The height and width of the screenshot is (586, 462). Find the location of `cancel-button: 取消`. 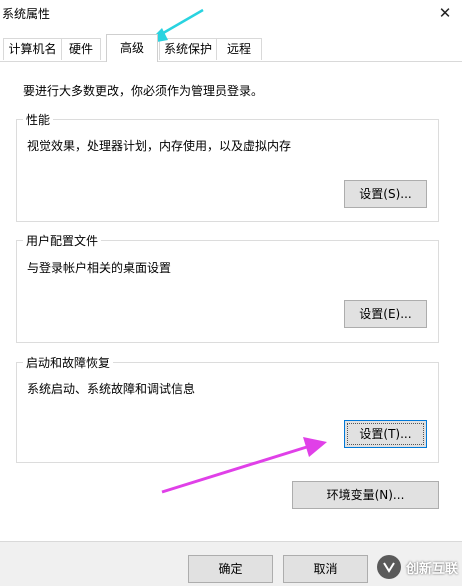

cancel-button: 取消 is located at coordinates (325, 569).